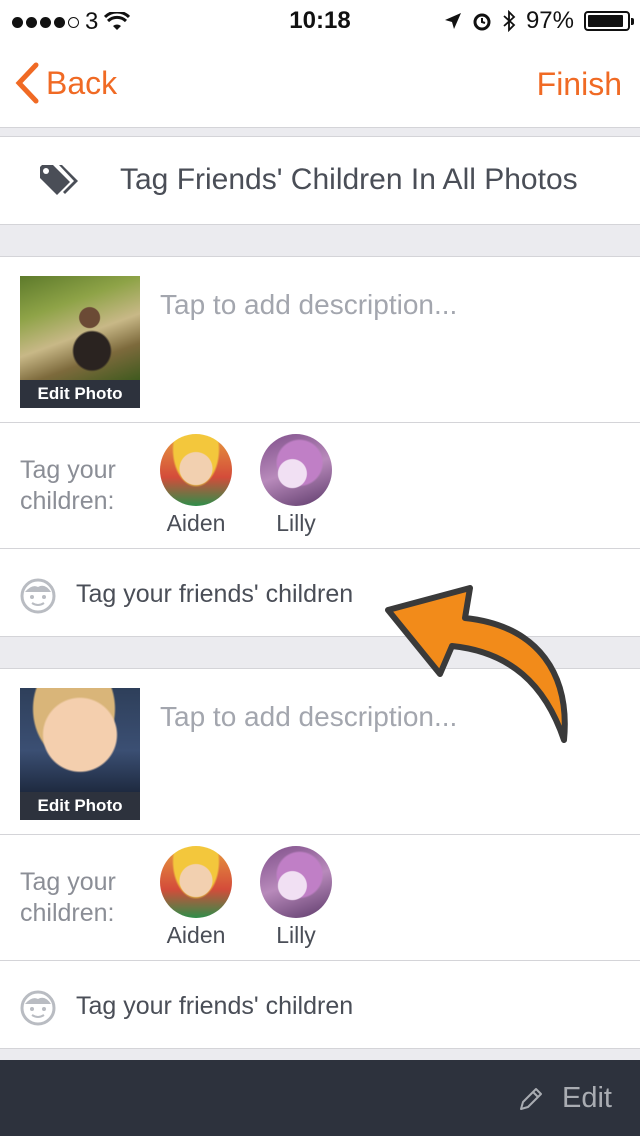  I want to click on battery-icon, so click(609, 21).